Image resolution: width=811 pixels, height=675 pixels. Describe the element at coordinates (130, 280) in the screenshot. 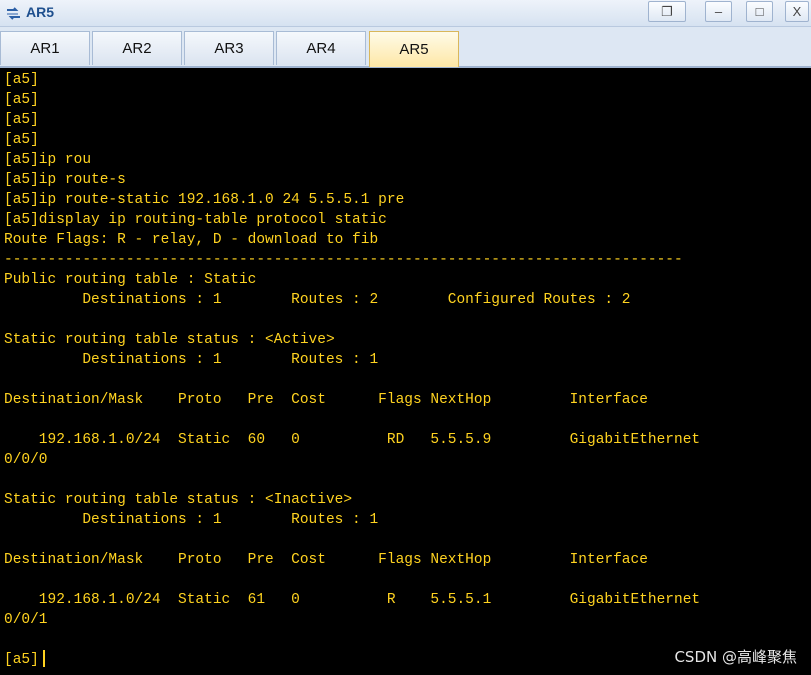

I see `terminal-line: Public routing table : Static` at that location.